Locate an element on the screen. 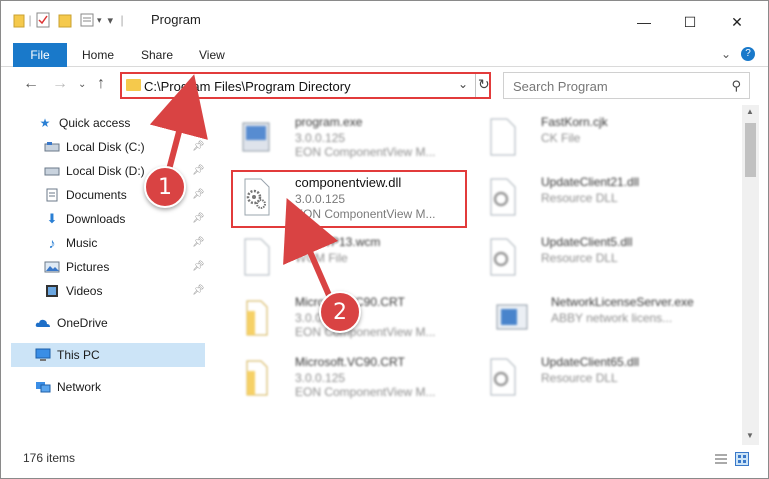  tab-view: View is located at coordinates (212, 55).